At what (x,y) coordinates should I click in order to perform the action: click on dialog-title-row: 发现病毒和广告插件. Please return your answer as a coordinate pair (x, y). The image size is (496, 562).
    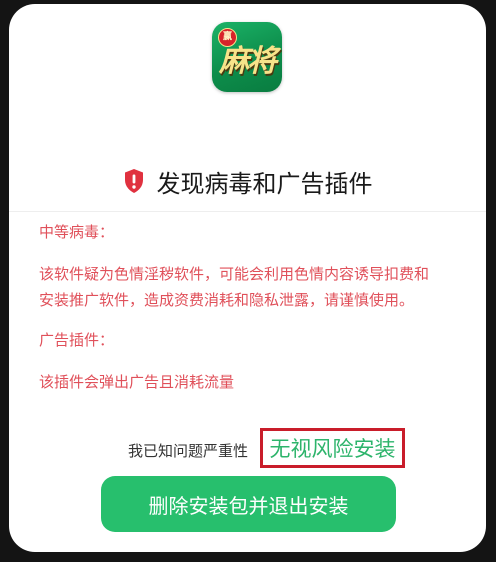
    Looking at the image, I should click on (247, 181).